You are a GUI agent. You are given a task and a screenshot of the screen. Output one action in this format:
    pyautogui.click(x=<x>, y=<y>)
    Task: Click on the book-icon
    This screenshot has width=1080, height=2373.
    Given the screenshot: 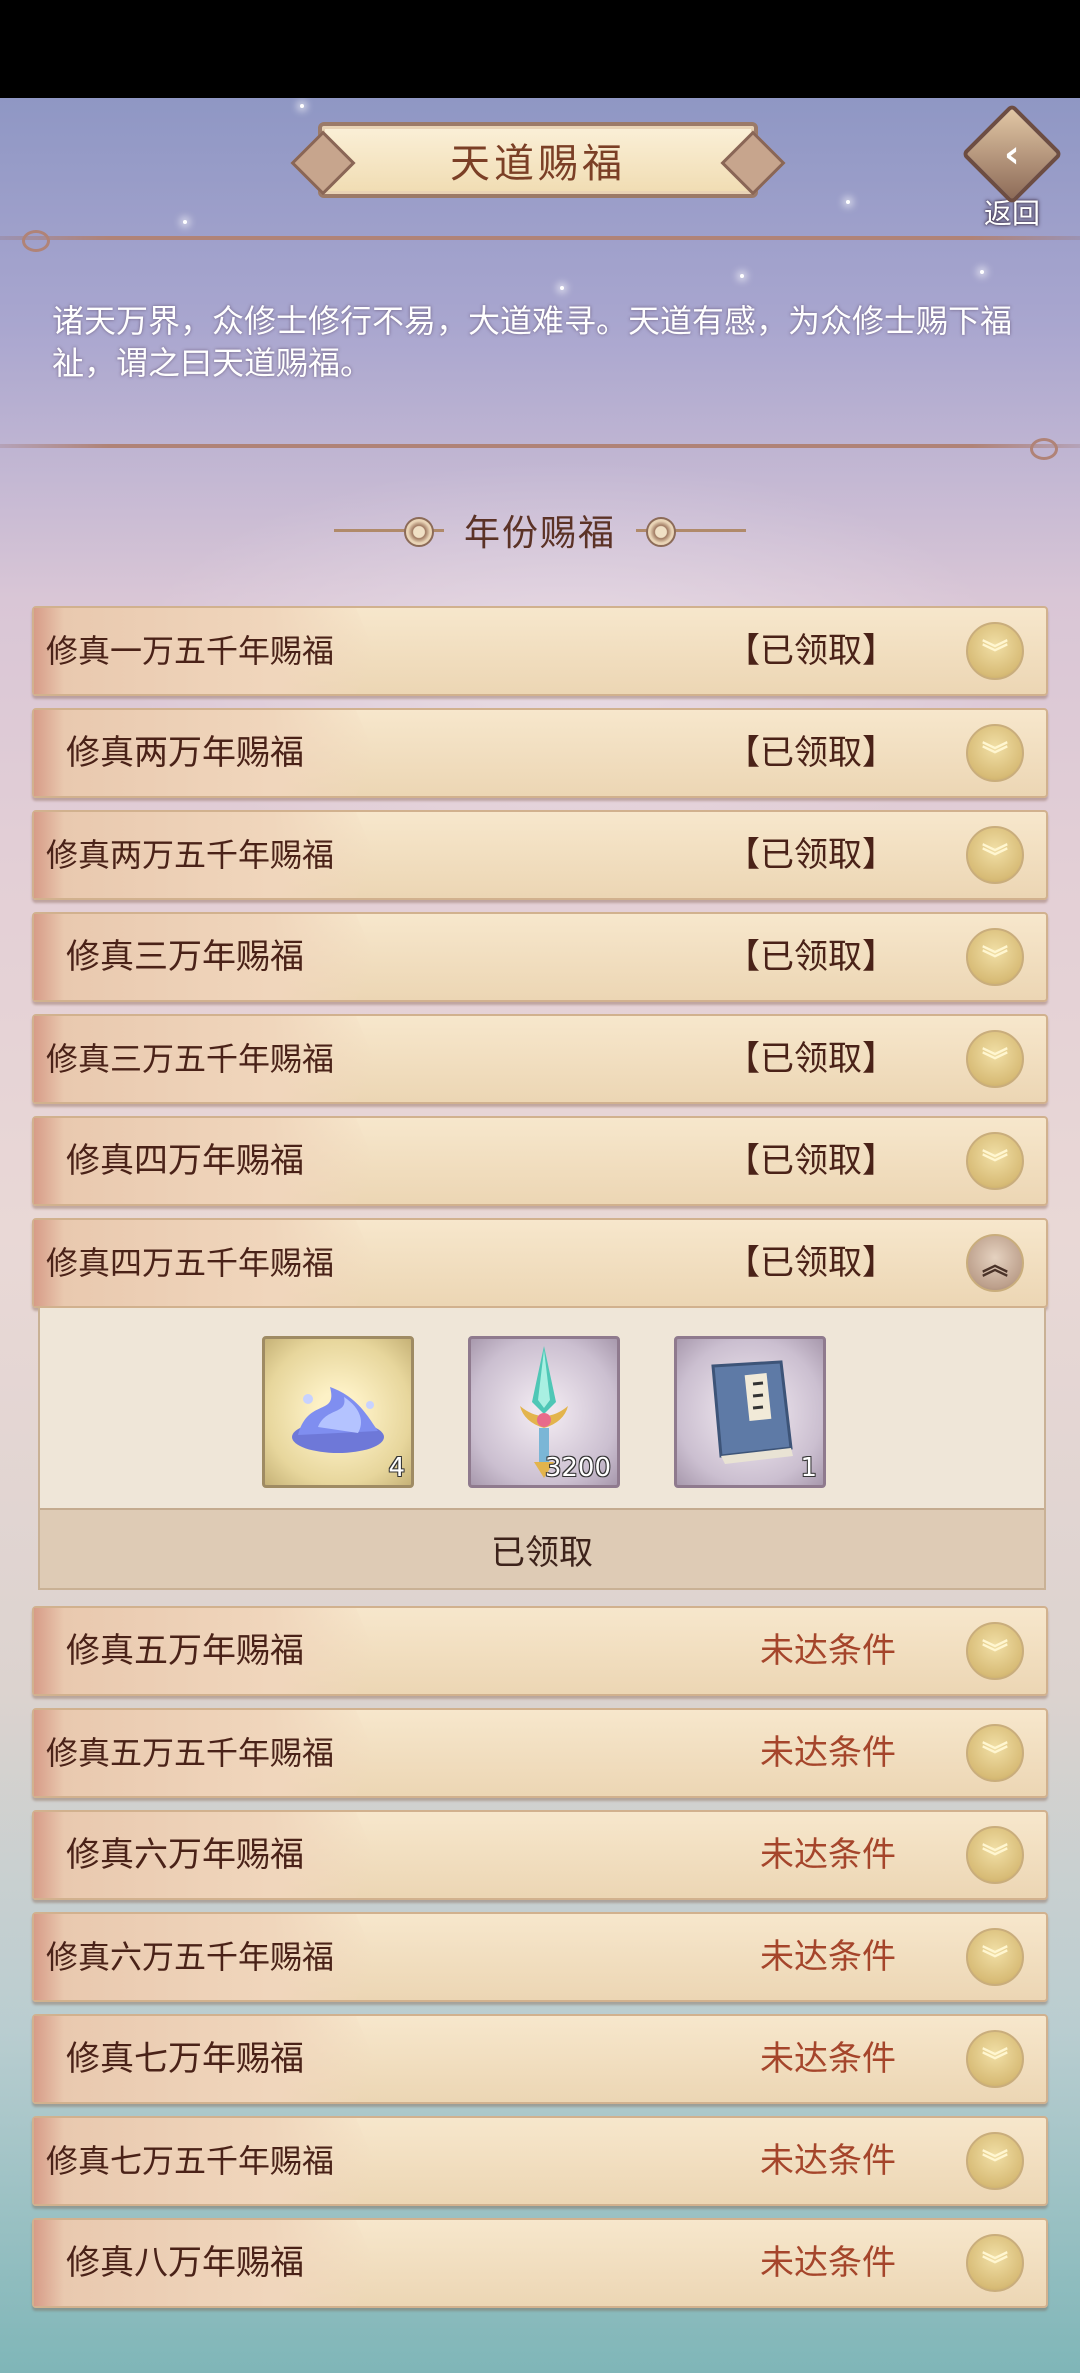 What is the action you would take?
    pyautogui.click(x=752, y=1412)
    